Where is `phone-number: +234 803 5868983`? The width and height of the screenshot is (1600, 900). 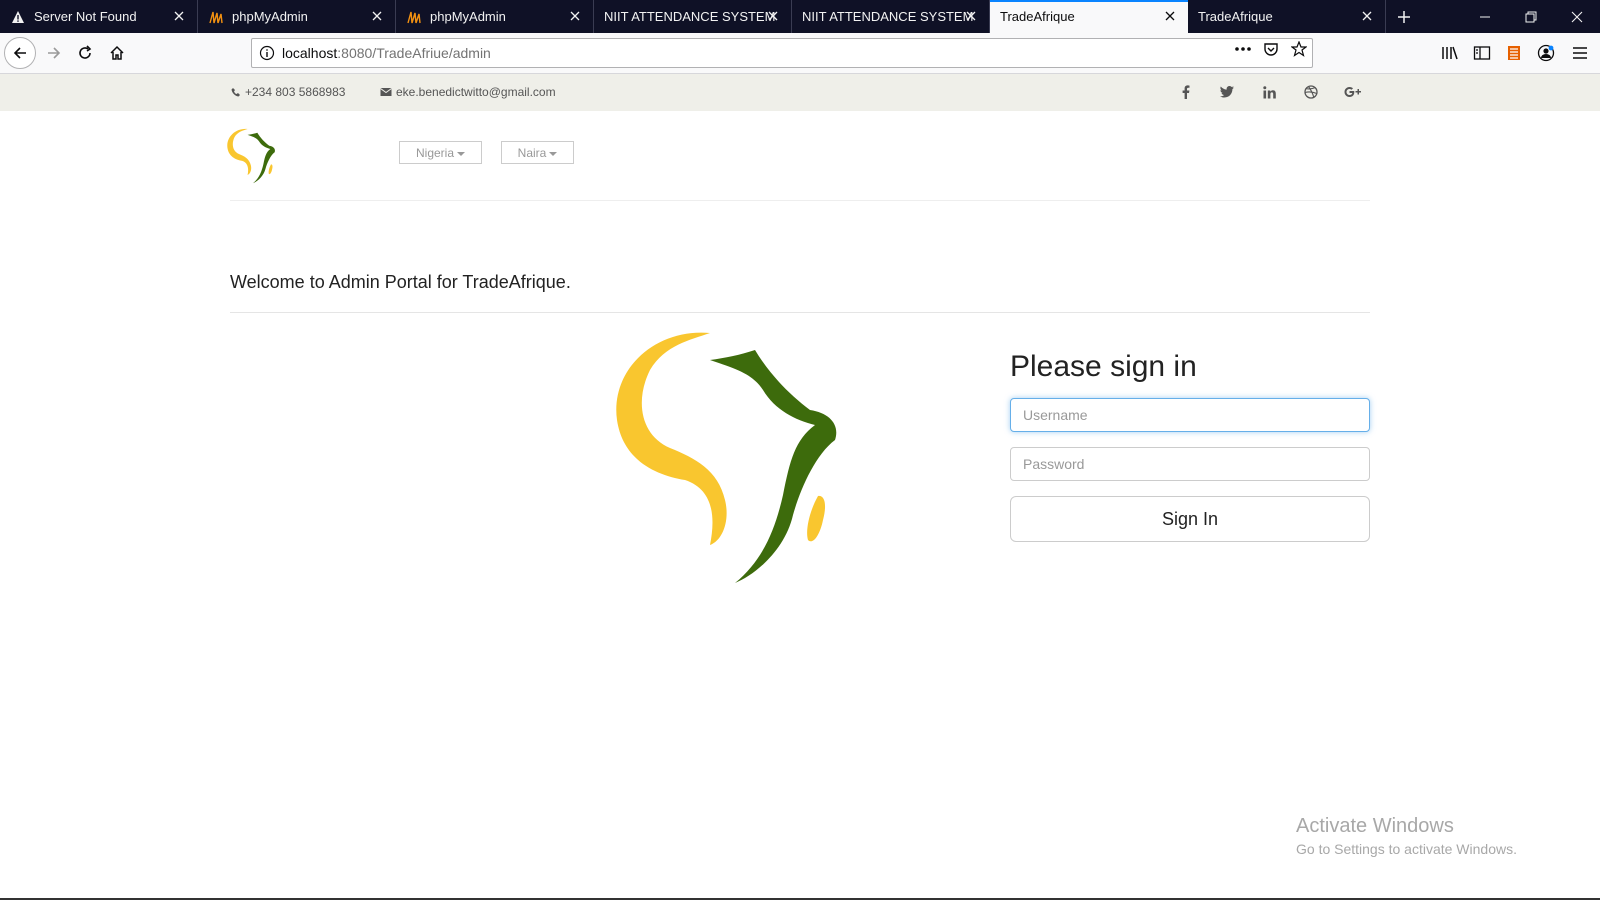 phone-number: +234 803 5868983 is located at coordinates (295, 92).